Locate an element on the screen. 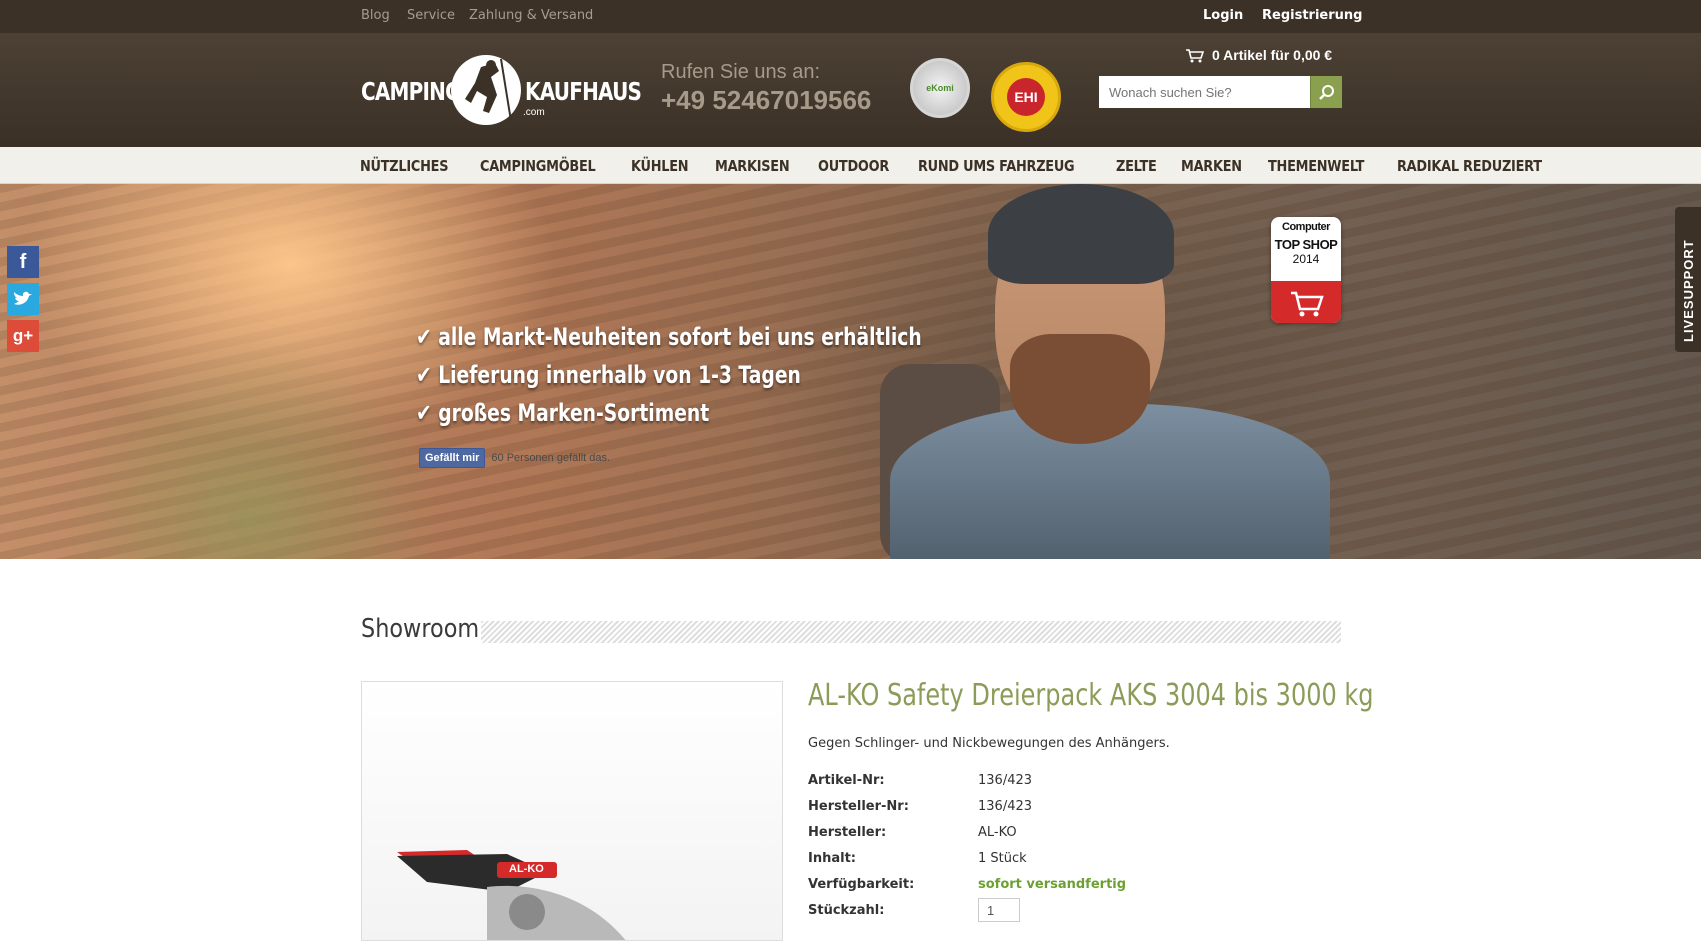  availability-status: sofort versandfertig is located at coordinates (1052, 884).